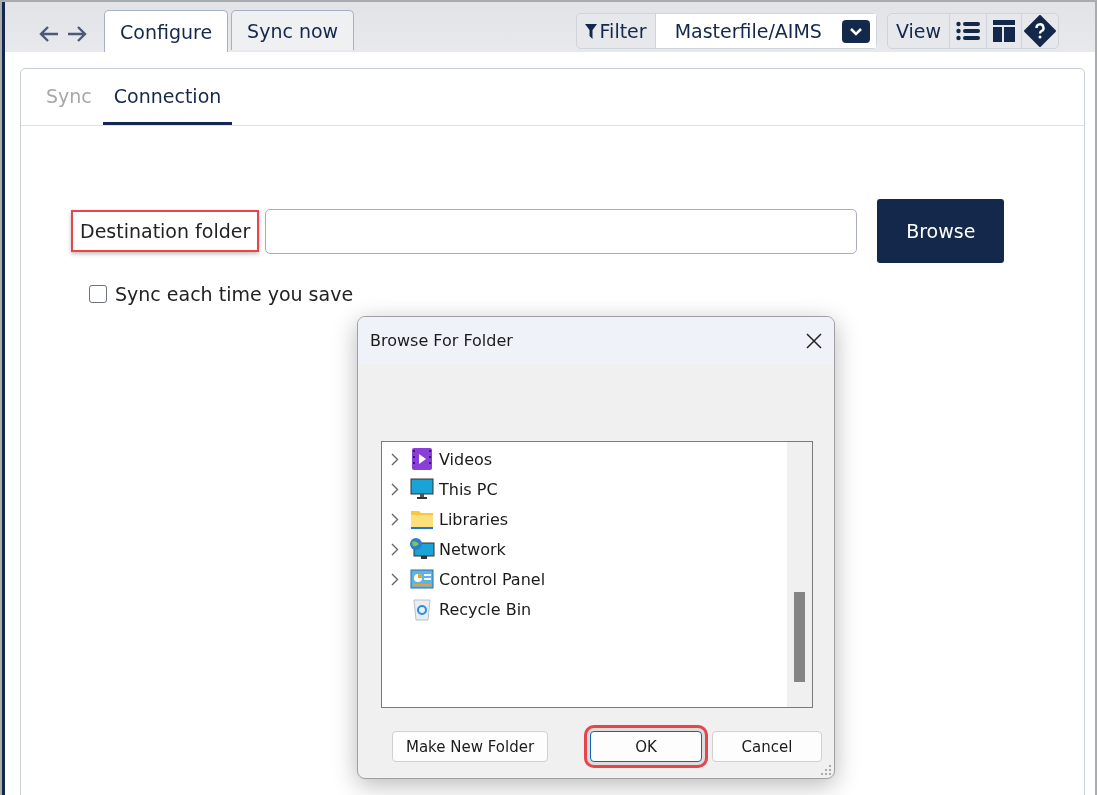  Describe the element at coordinates (826, 770) in the screenshot. I see `resize-grip-icon` at that location.